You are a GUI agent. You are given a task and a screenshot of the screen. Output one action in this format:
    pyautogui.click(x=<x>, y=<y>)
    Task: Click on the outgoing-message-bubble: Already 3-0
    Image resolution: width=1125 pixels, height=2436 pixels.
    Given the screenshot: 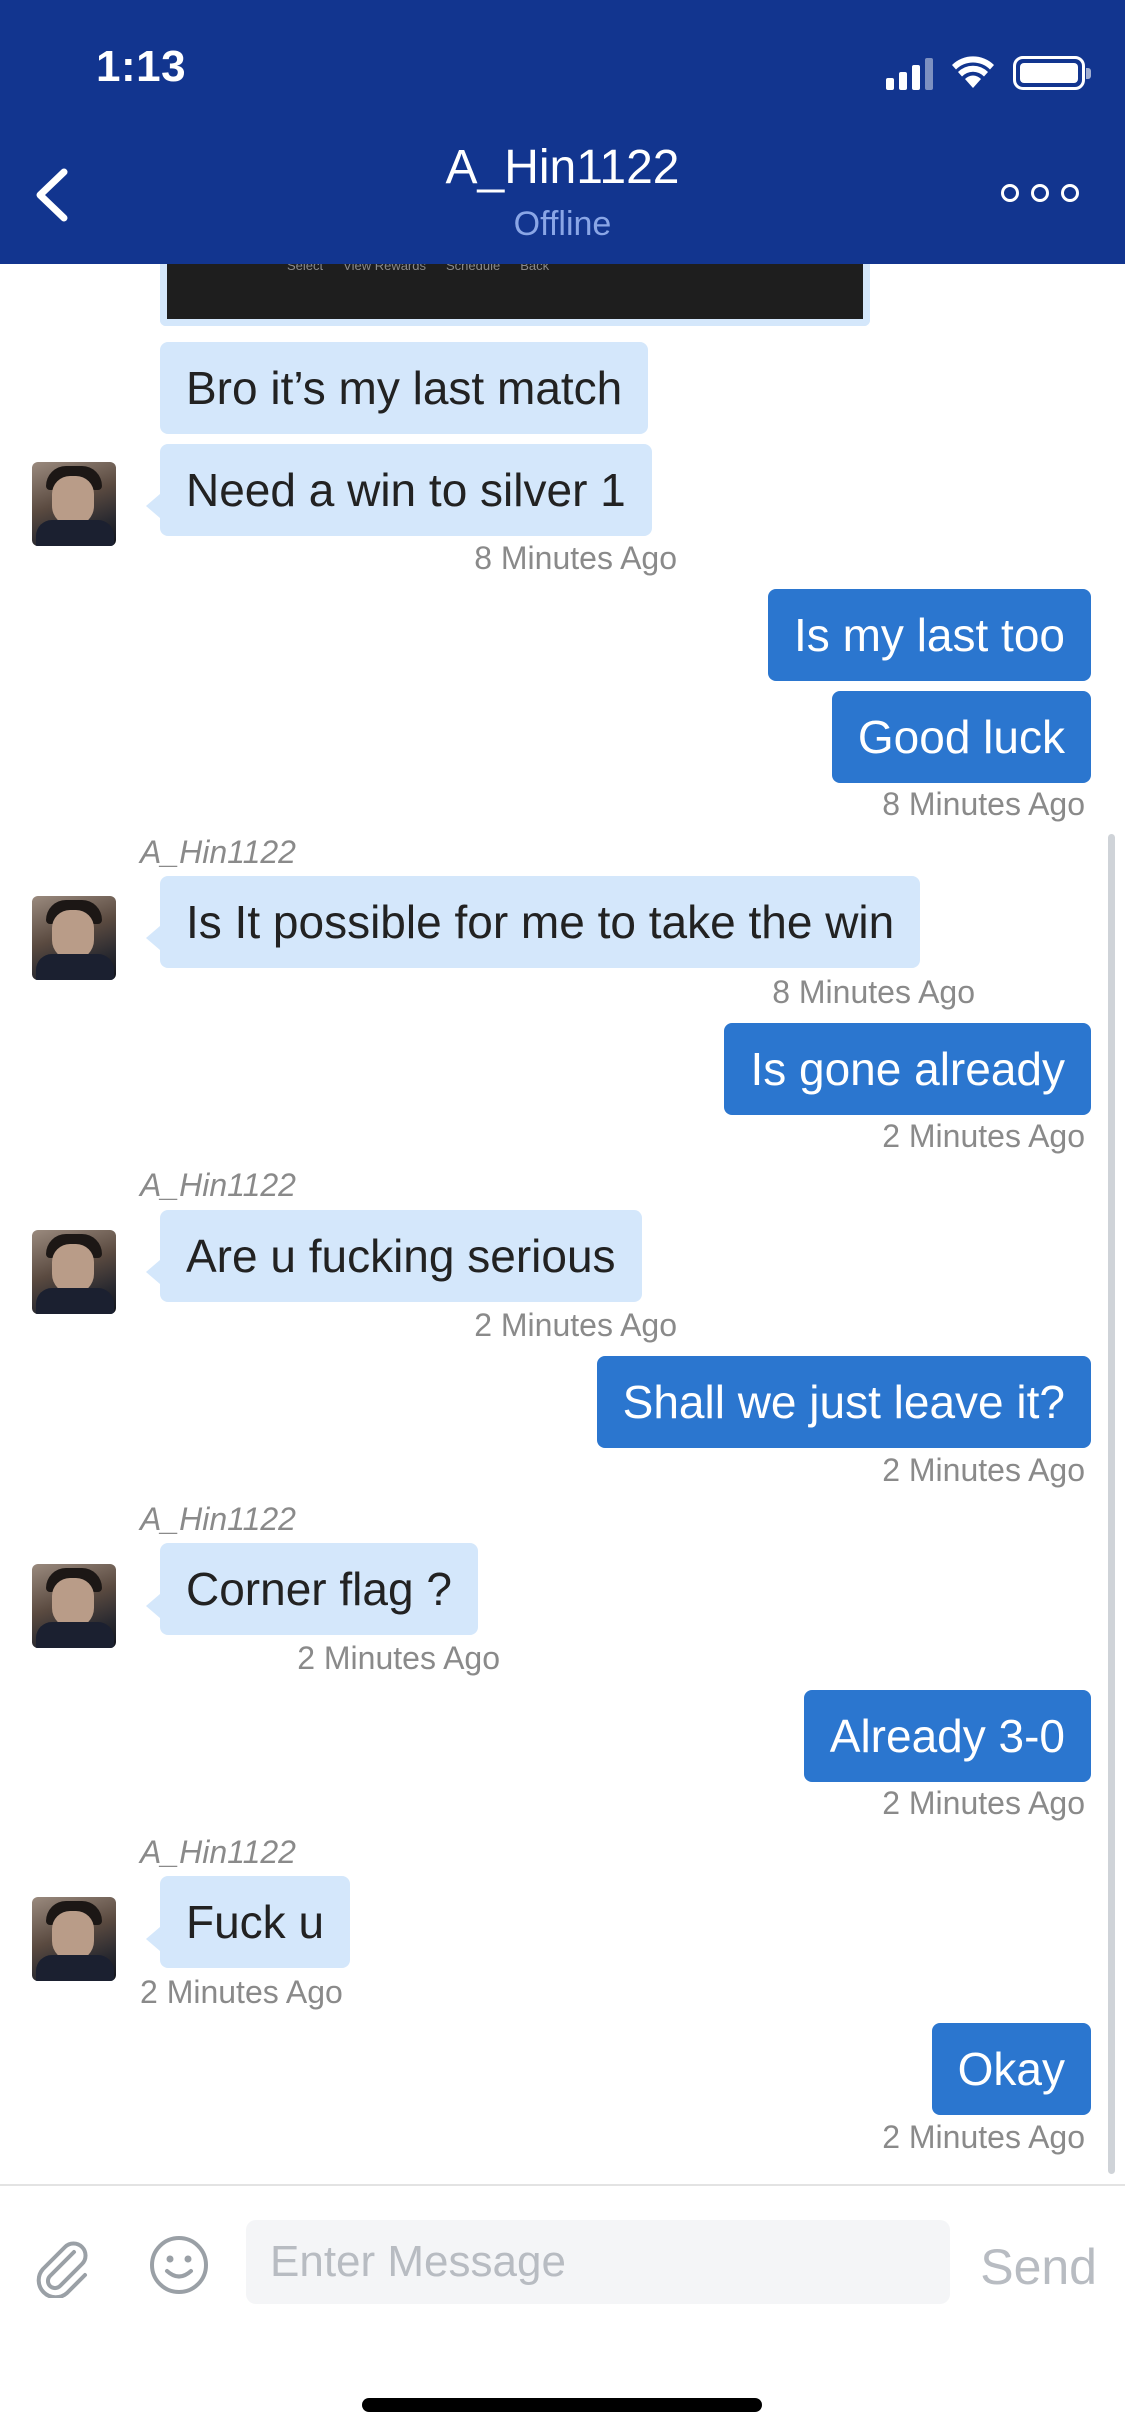 What is the action you would take?
    pyautogui.click(x=947, y=1736)
    